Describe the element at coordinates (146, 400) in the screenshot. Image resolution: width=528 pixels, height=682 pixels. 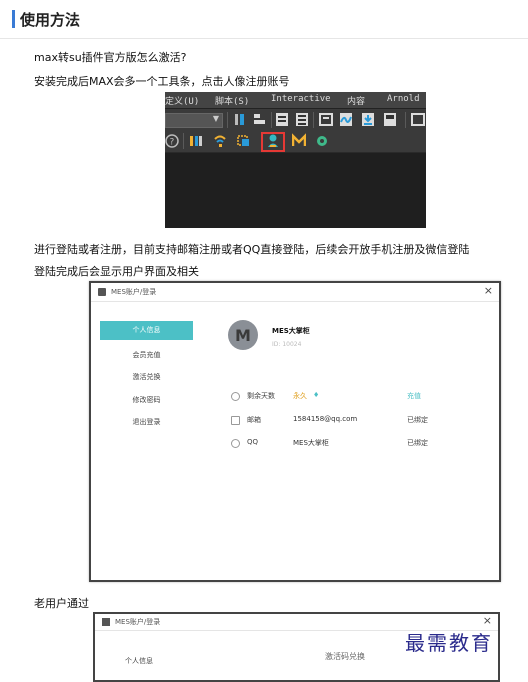
I see `nav-item-password: 修改密码` at that location.